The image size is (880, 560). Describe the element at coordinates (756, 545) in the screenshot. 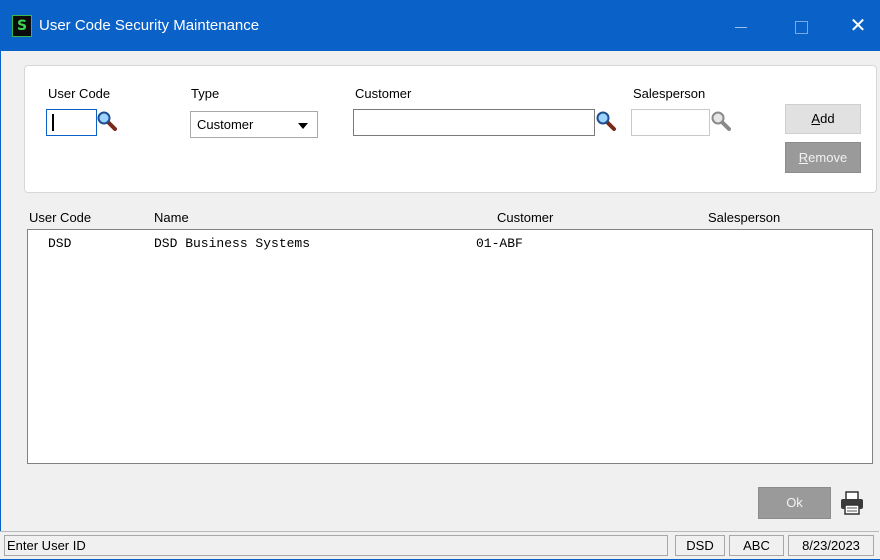

I see `status-company: ABC` at that location.